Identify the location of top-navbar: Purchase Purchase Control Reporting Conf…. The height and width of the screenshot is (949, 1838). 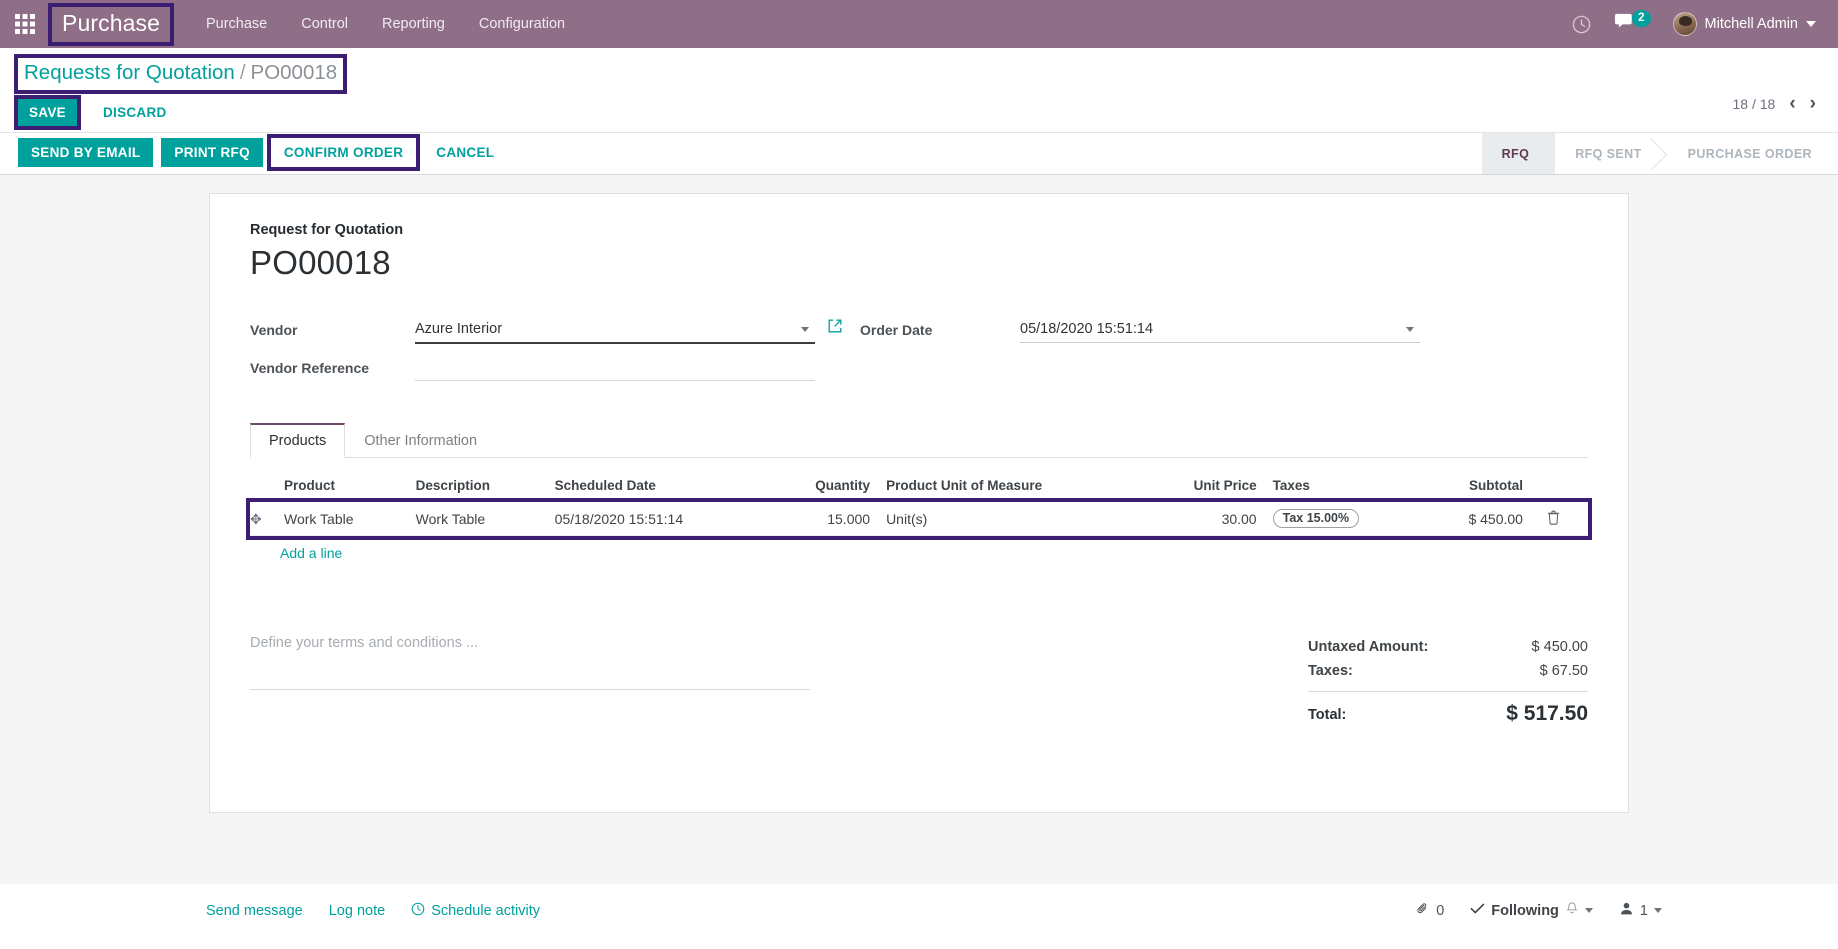
(919, 24).